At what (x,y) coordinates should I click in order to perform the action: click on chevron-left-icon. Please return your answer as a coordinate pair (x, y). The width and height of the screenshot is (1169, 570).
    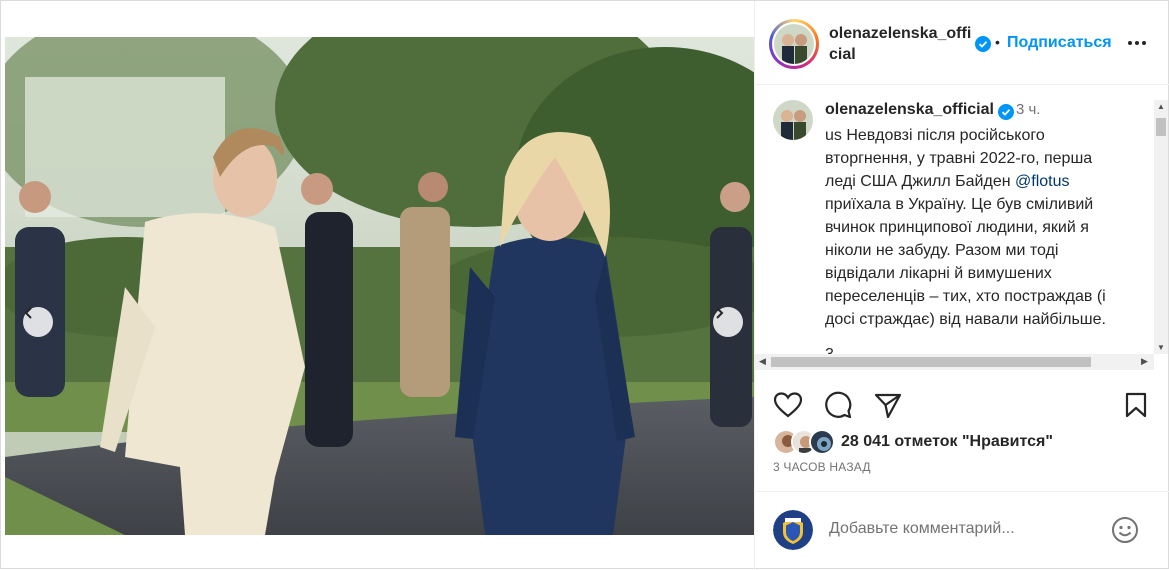
    Looking at the image, I should click on (28, 313).